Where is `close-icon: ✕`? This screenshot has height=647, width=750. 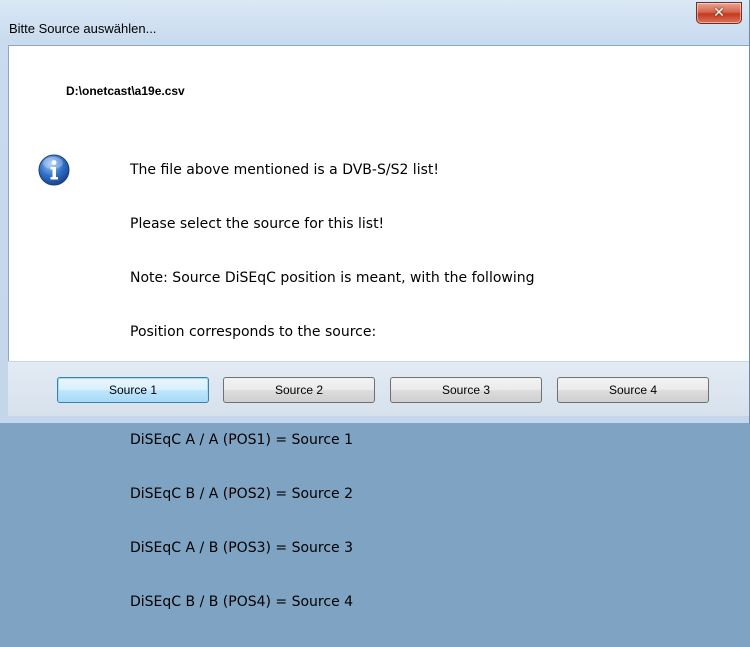
close-icon: ✕ is located at coordinates (719, 13).